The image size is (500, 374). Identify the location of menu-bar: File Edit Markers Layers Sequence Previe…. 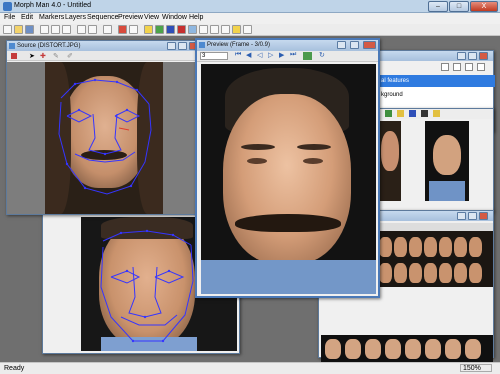
(250, 18).